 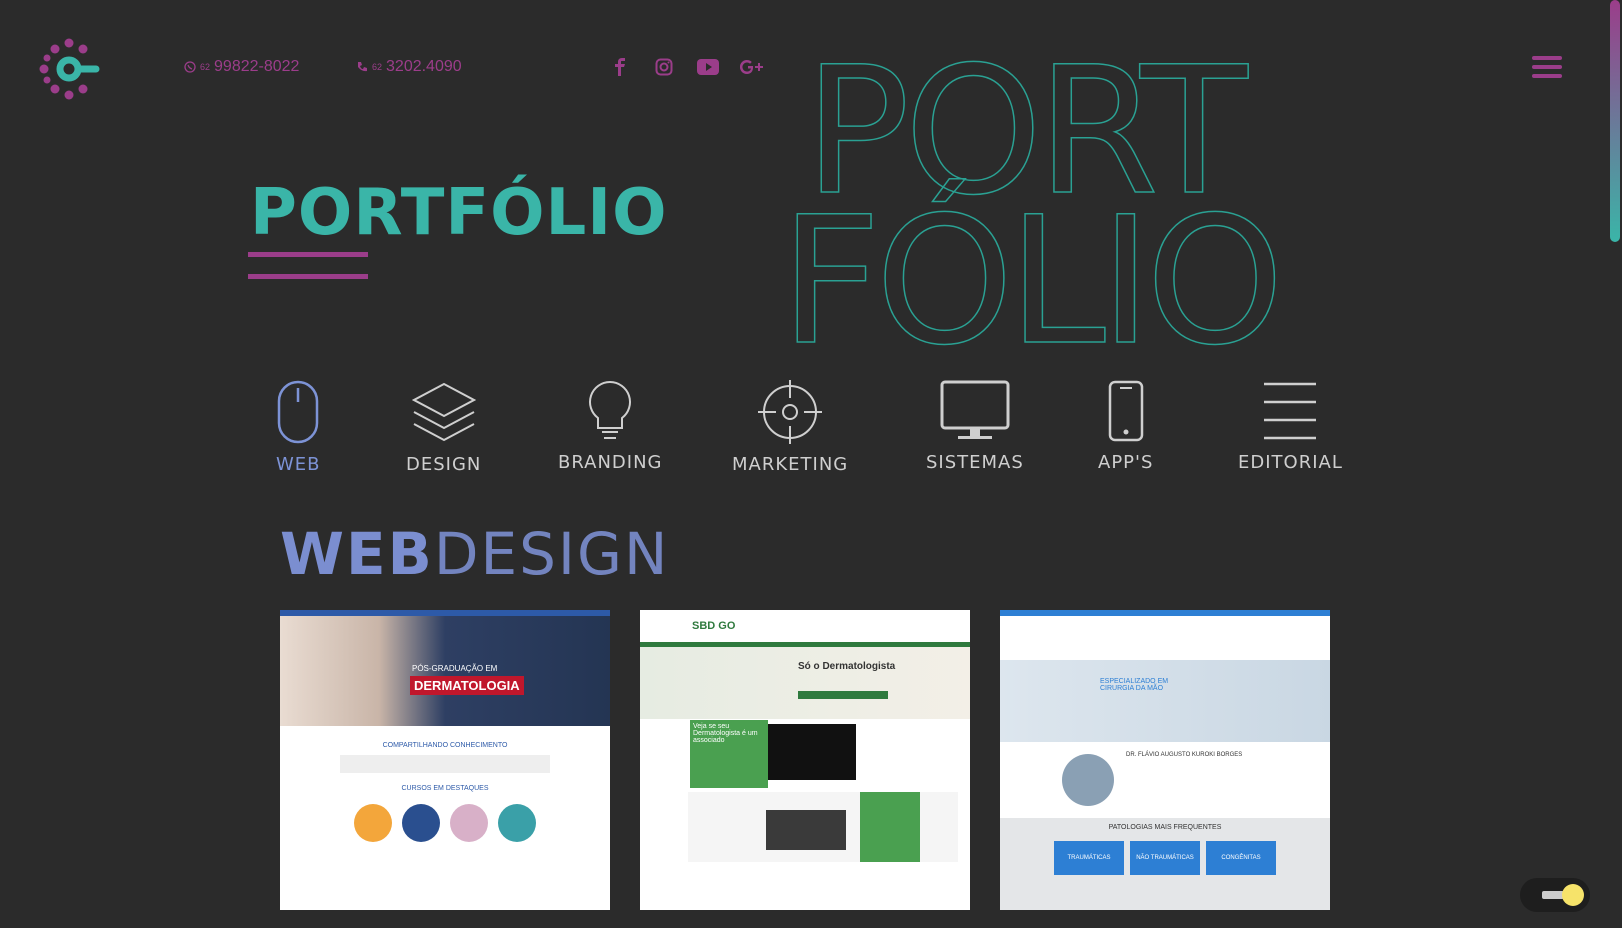 What do you see at coordinates (610, 462) in the screenshot?
I see `category-label: BRANDING` at bounding box center [610, 462].